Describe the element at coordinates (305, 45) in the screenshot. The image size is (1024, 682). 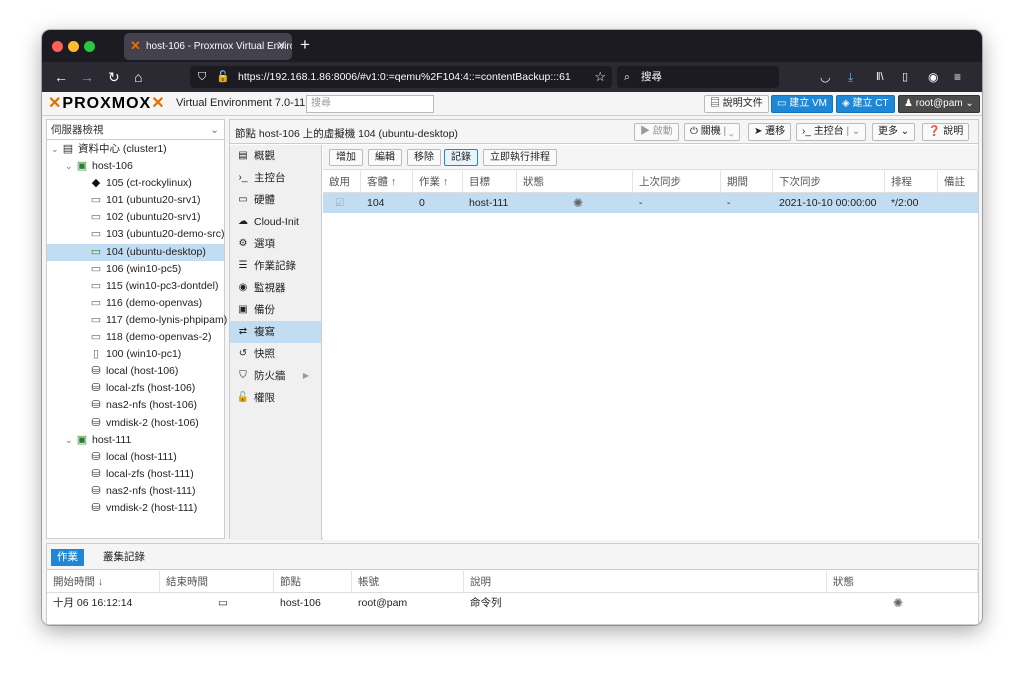
I see `new-tab-icon: +` at that location.